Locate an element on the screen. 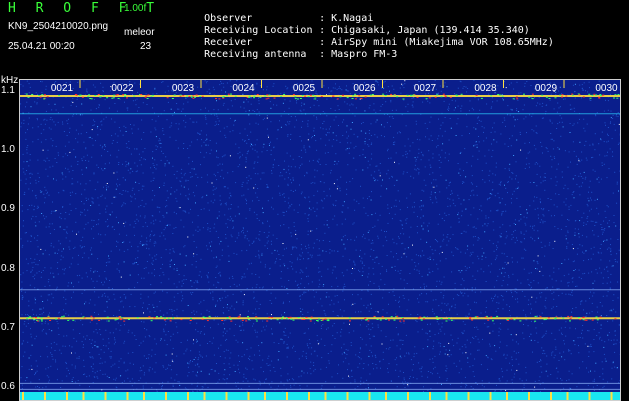  mode-label: meleor is located at coordinates (139, 33).